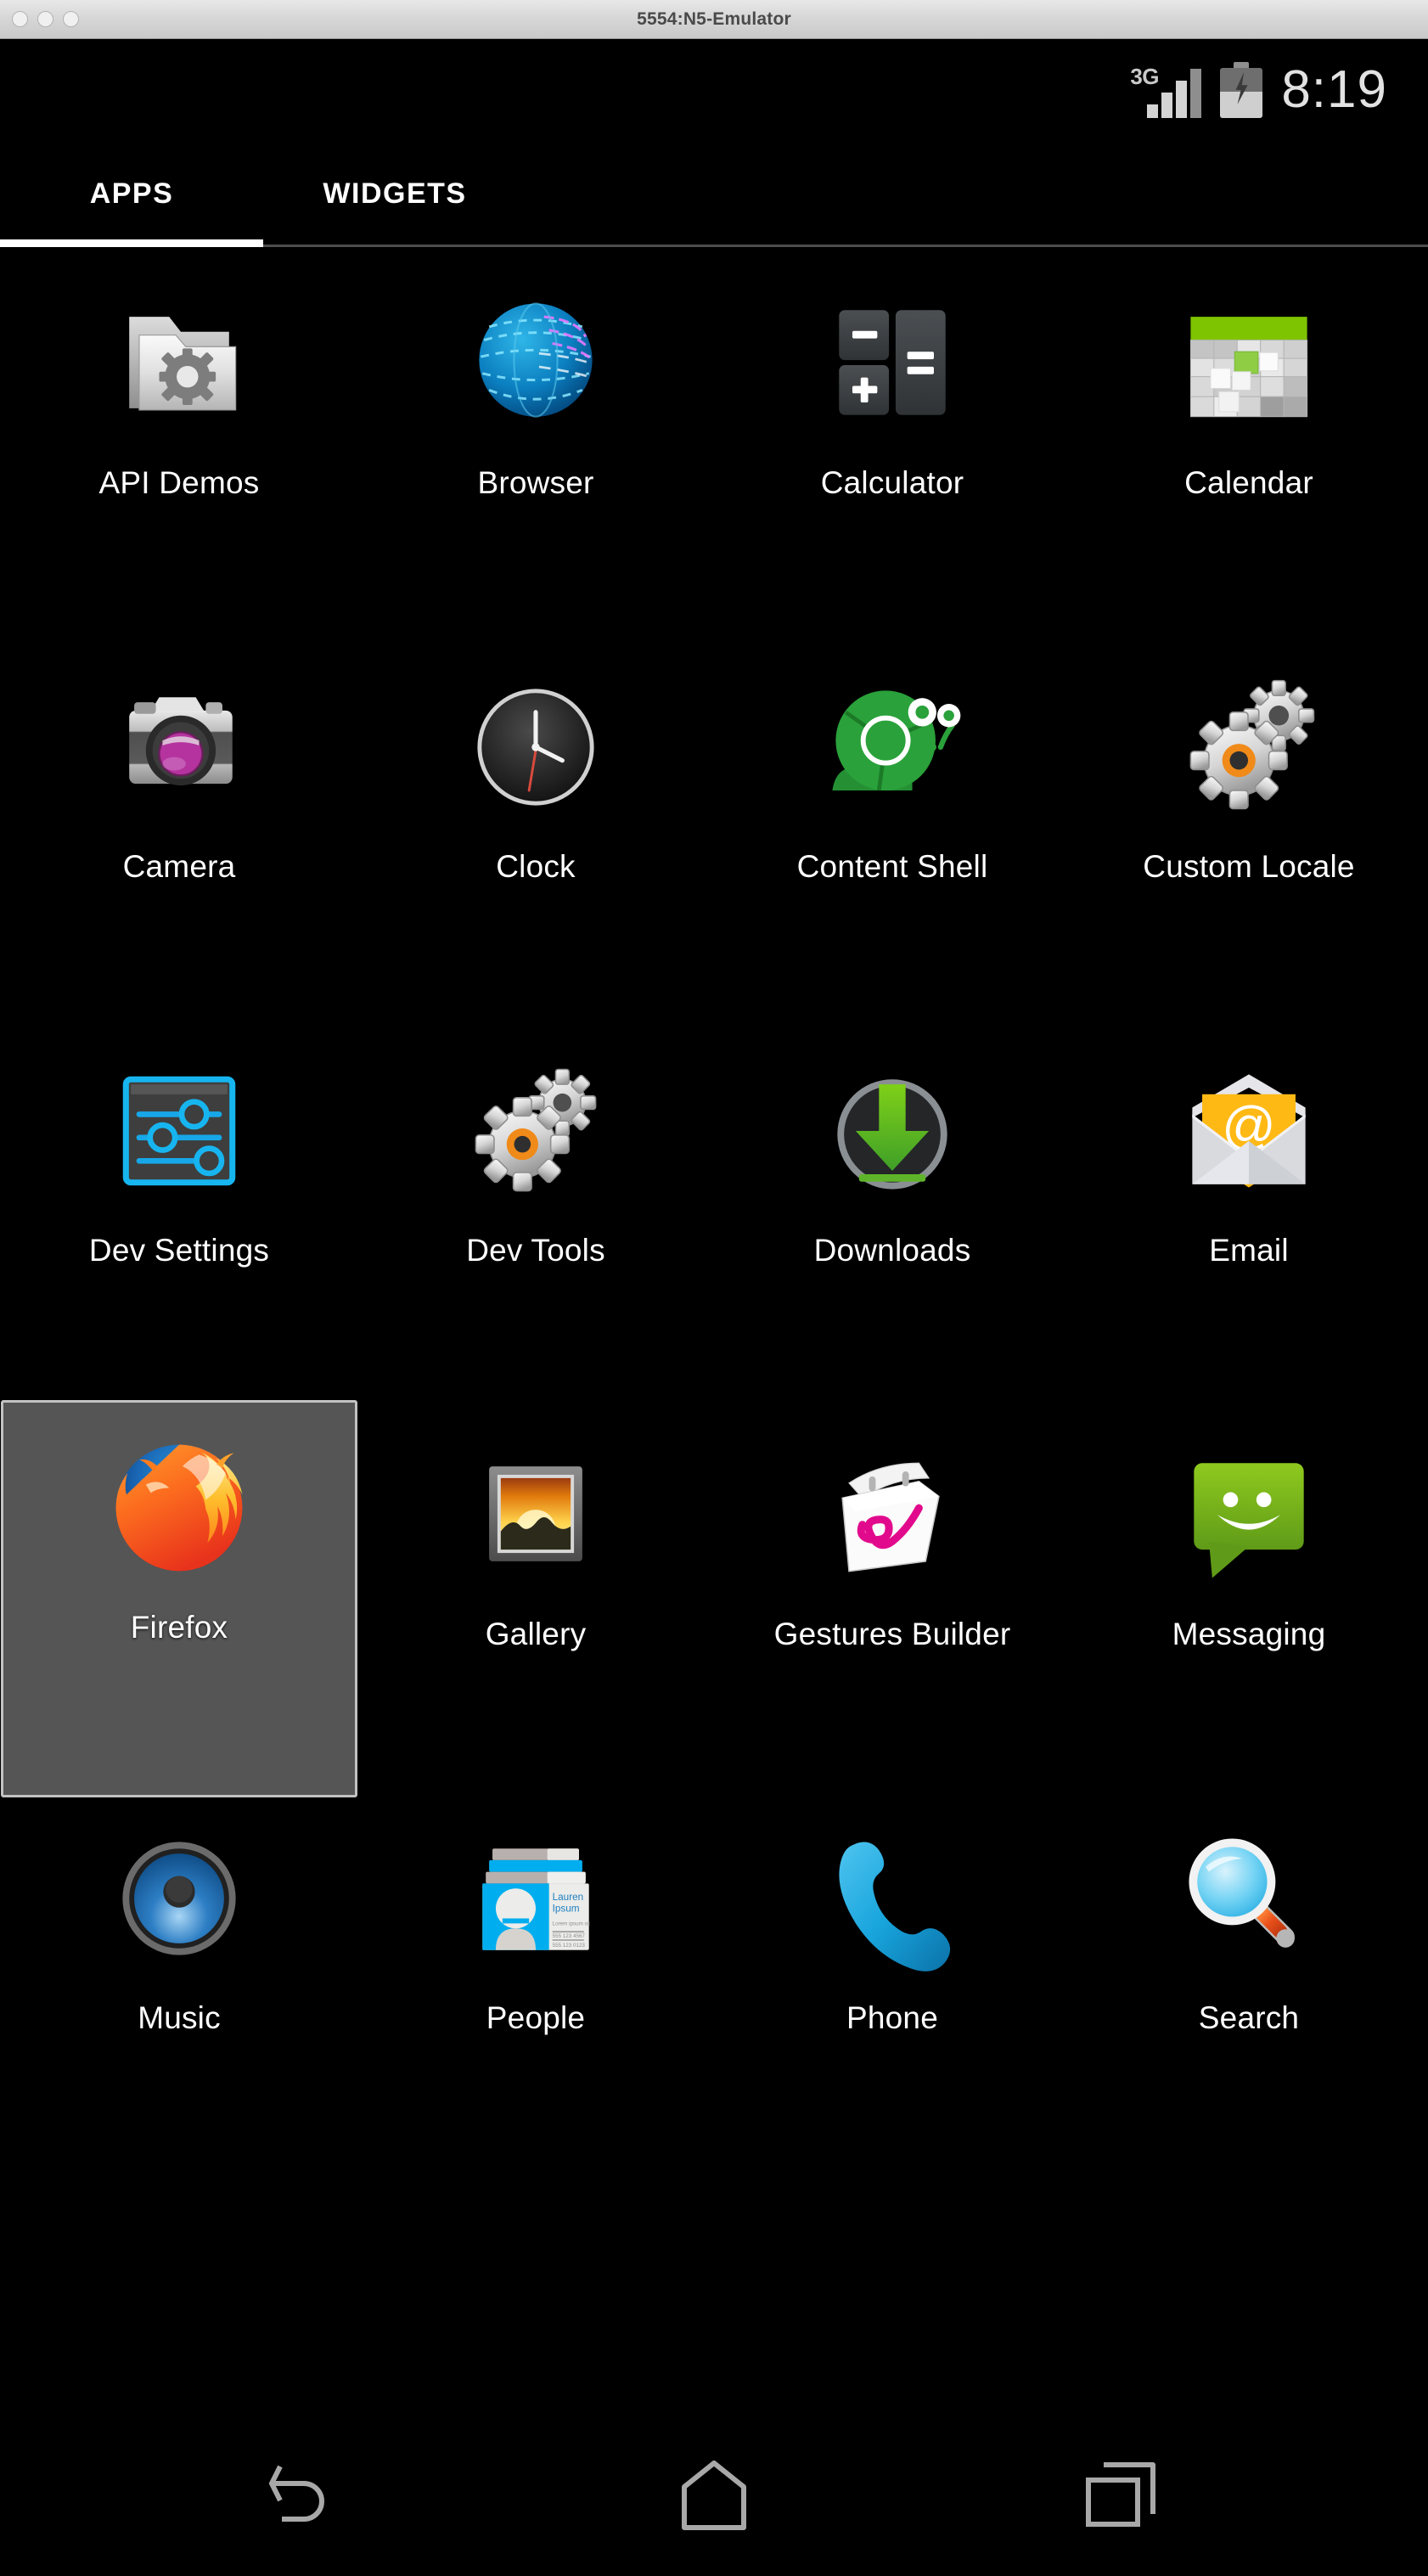  Describe the element at coordinates (536, 866) in the screenshot. I see `app-label: Clock` at that location.